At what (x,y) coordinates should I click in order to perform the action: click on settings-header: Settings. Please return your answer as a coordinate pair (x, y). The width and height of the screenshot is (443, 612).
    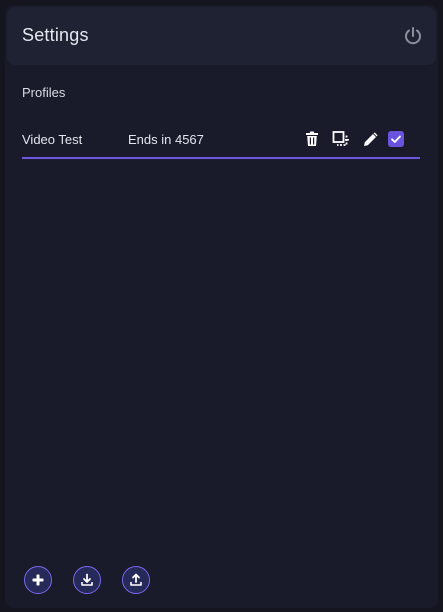
    Looking at the image, I should click on (221, 36).